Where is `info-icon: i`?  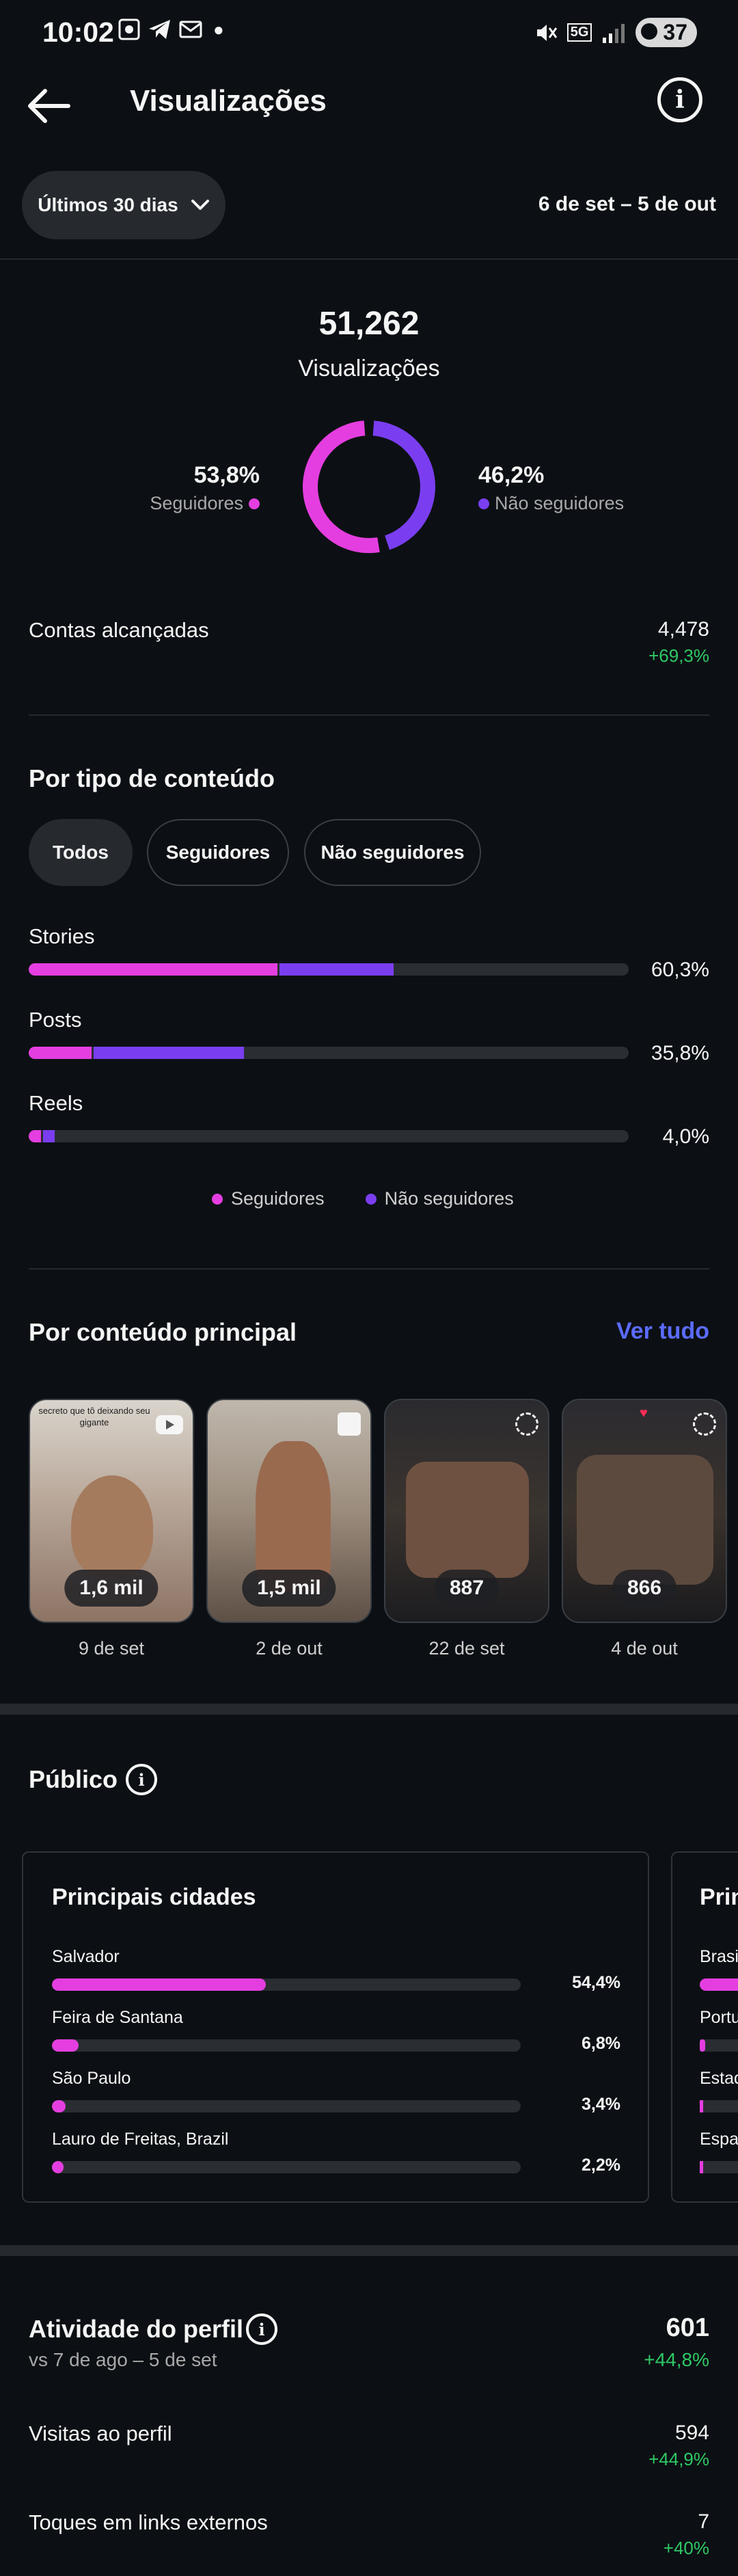 info-icon: i is located at coordinates (679, 99).